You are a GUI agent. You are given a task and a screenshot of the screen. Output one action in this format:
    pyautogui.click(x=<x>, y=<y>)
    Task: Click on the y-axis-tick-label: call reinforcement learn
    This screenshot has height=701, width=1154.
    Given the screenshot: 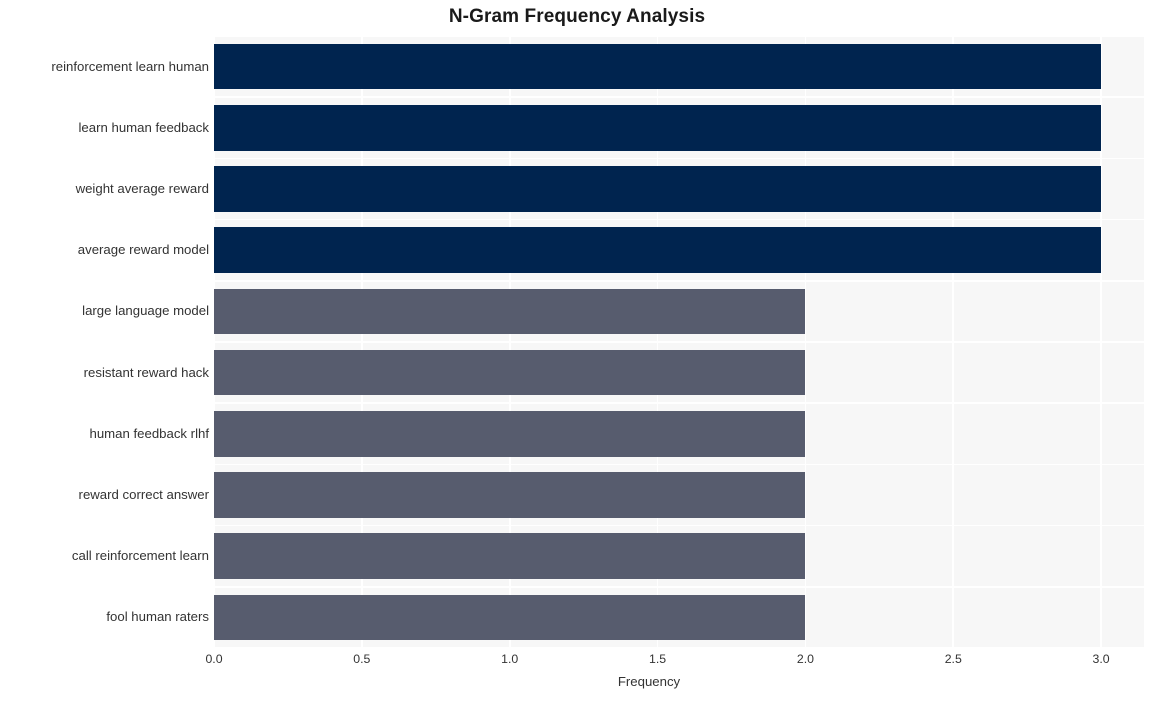 What is the action you would take?
    pyautogui.click(x=140, y=556)
    